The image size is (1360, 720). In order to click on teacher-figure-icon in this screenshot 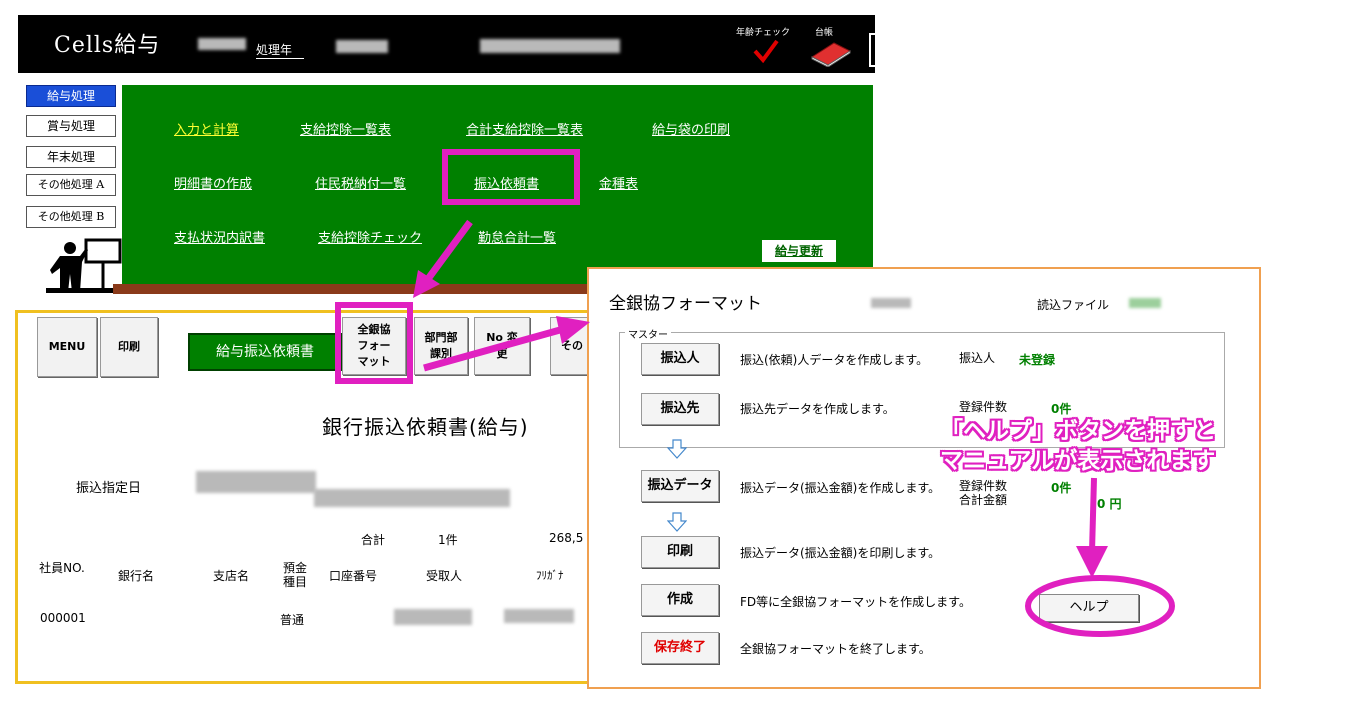, I will do `click(84, 265)`.